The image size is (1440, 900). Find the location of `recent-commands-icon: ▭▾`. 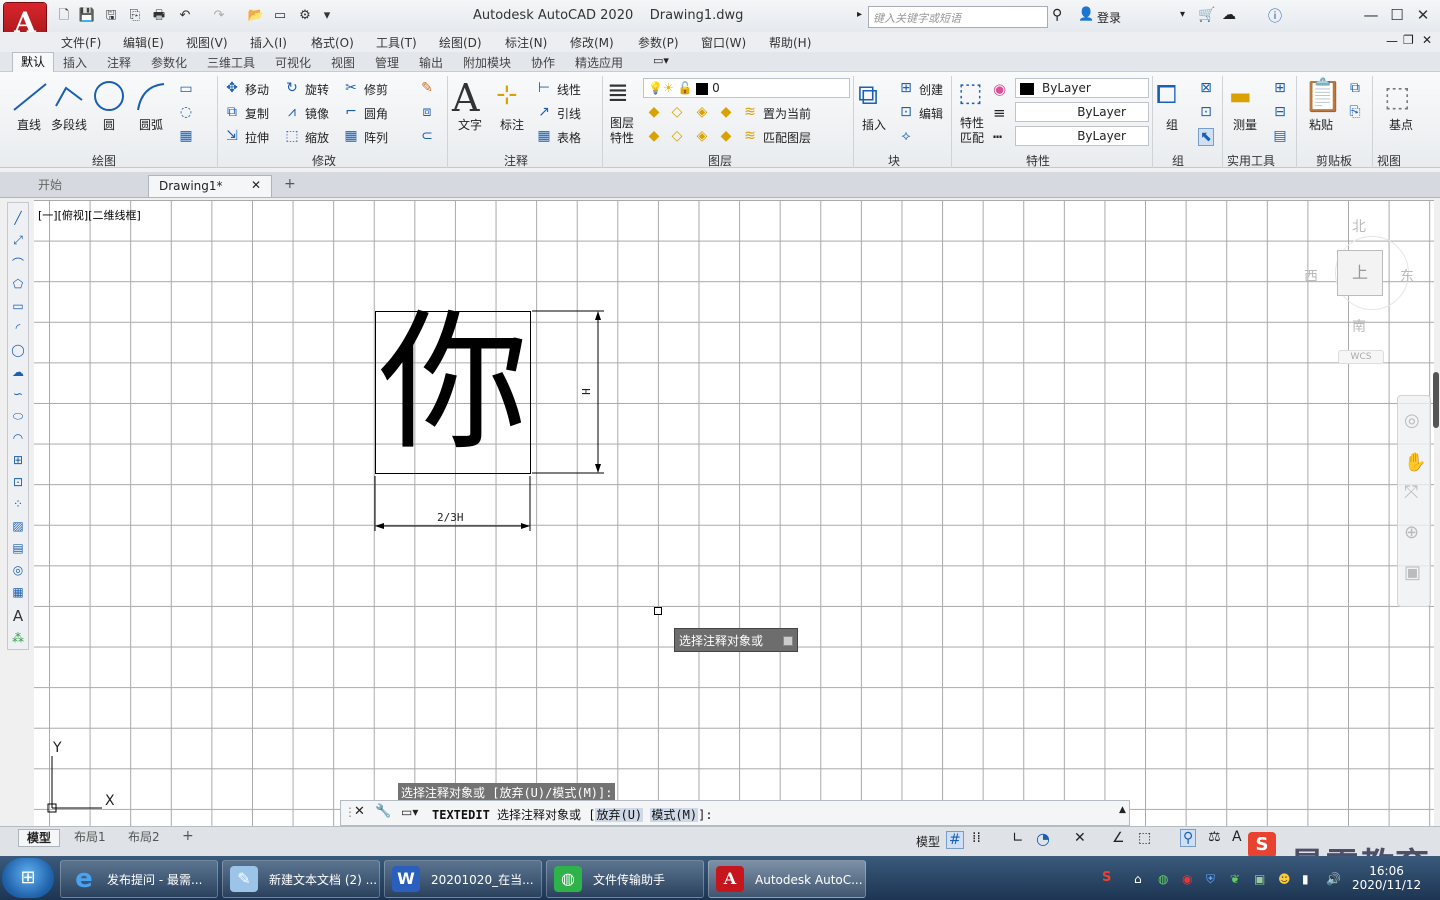

recent-commands-icon: ▭▾ is located at coordinates (409, 812).